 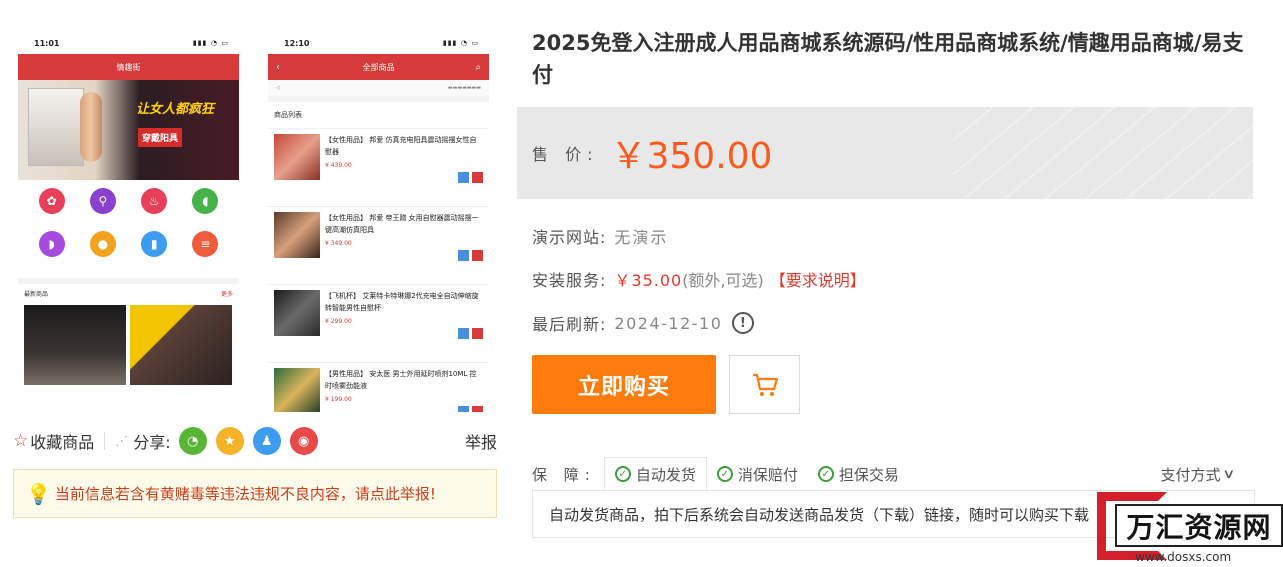 I want to click on price-box: 售 价: ￥350.00, so click(x=885, y=153).